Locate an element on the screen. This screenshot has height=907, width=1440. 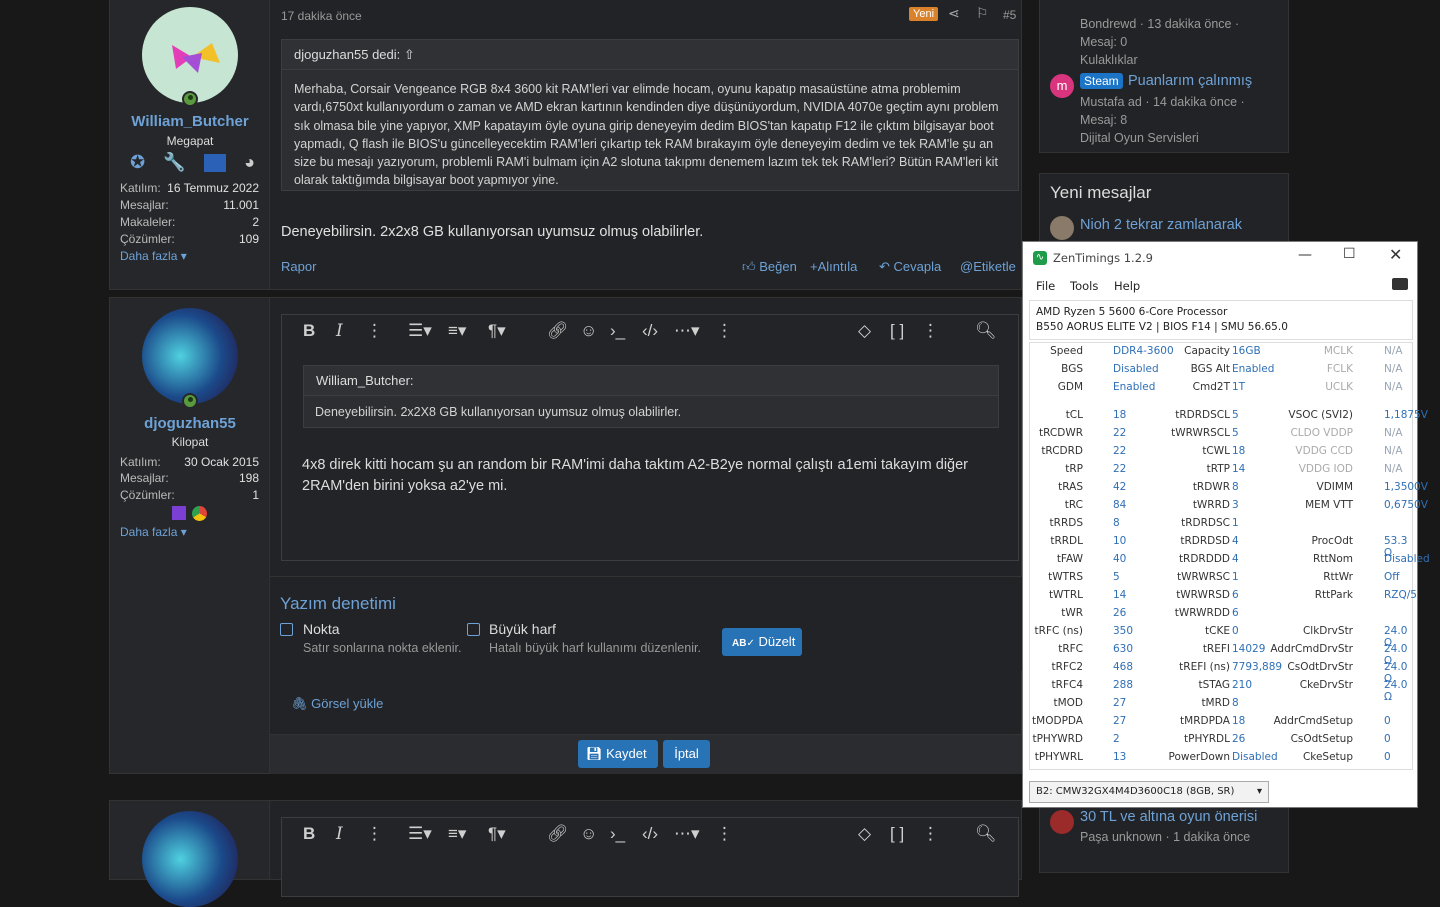
checkbox-nokta is located at coordinates (286, 629).